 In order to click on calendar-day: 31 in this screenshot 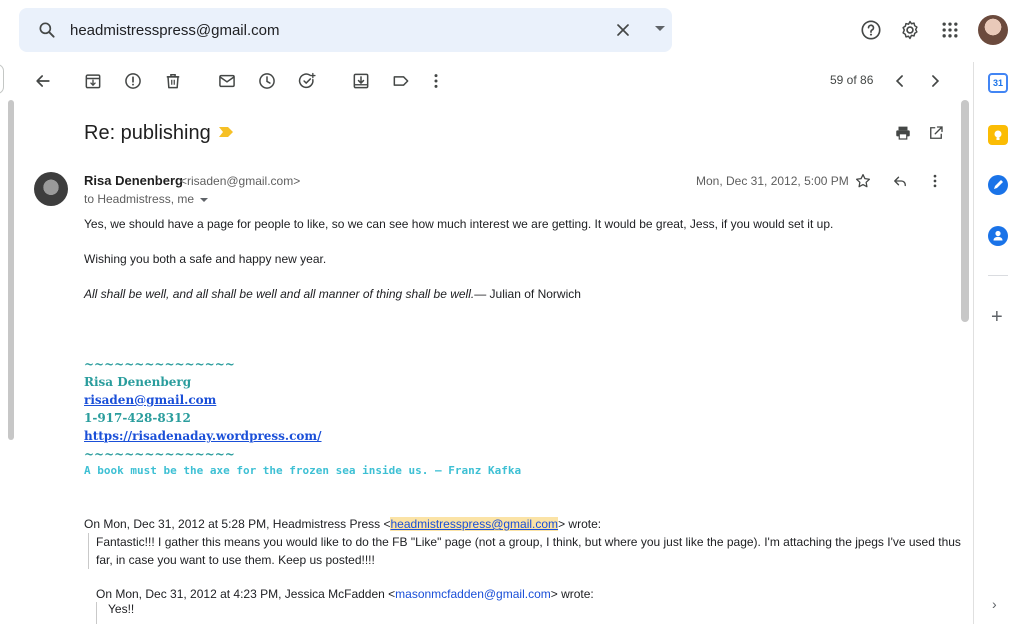, I will do `click(997, 83)`.